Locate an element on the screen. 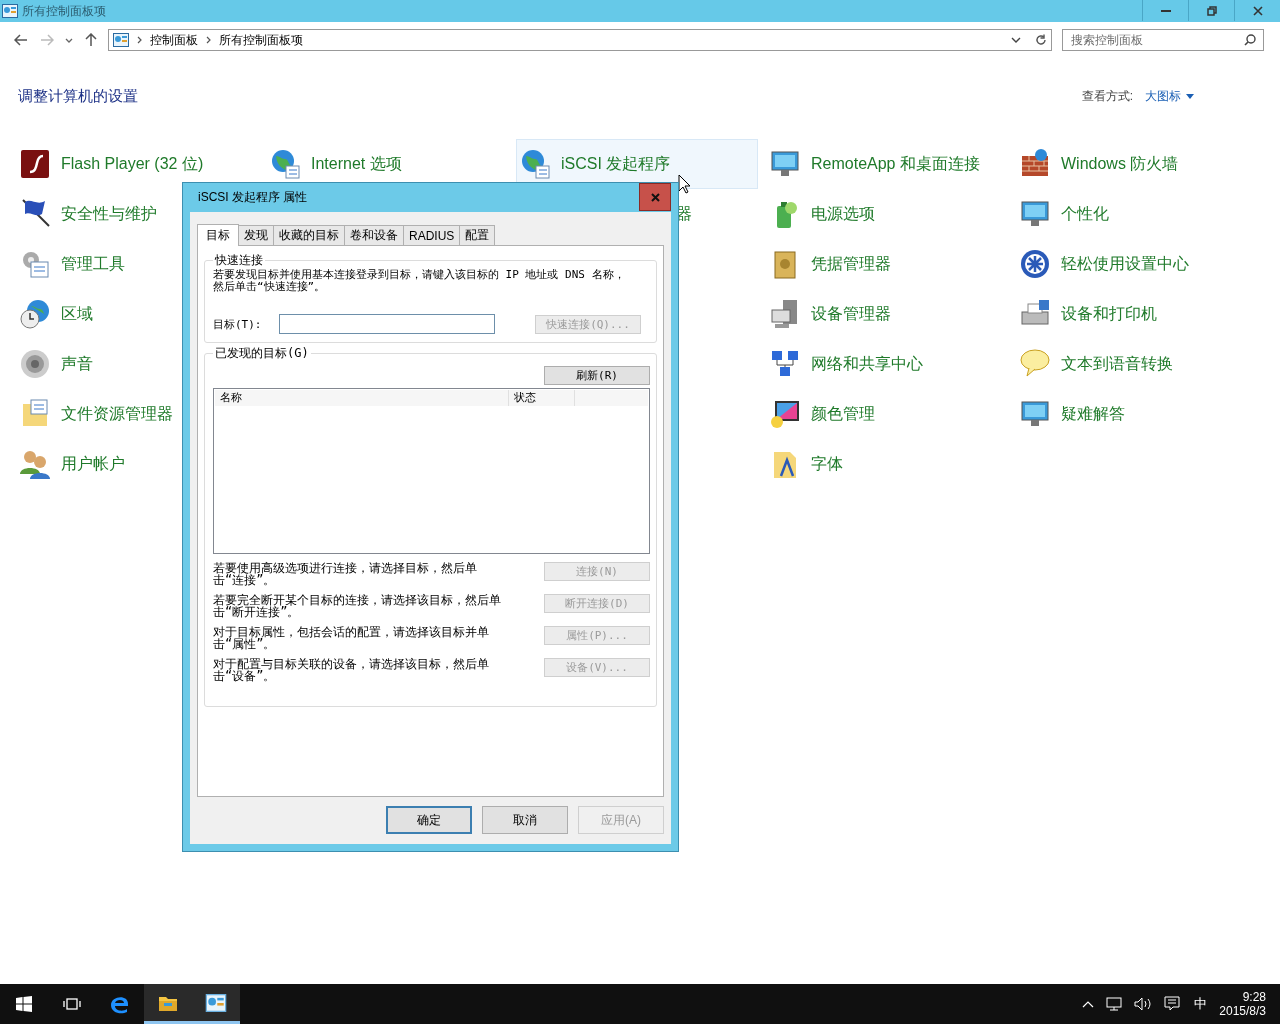  input-method-indicator: 中 is located at coordinates (1201, 1004).